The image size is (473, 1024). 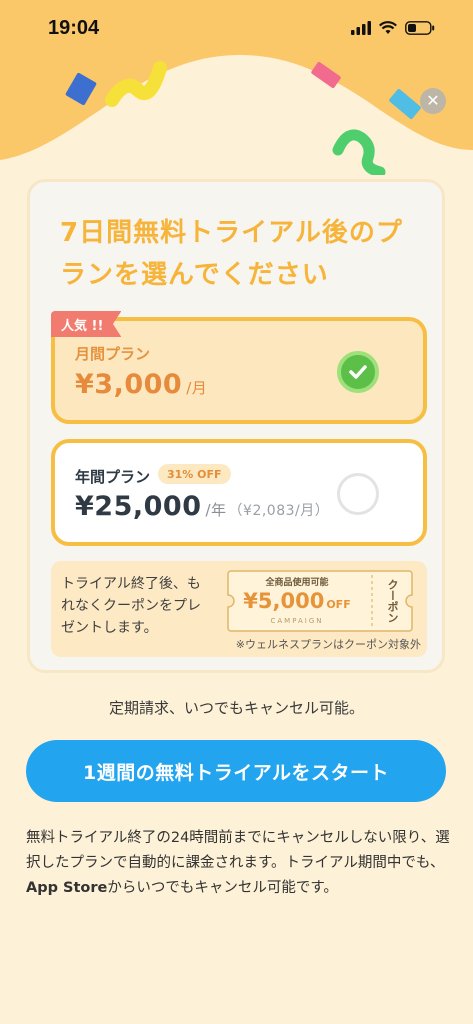 I want to click on ticket-side-label: クーポン, so click(x=392, y=601).